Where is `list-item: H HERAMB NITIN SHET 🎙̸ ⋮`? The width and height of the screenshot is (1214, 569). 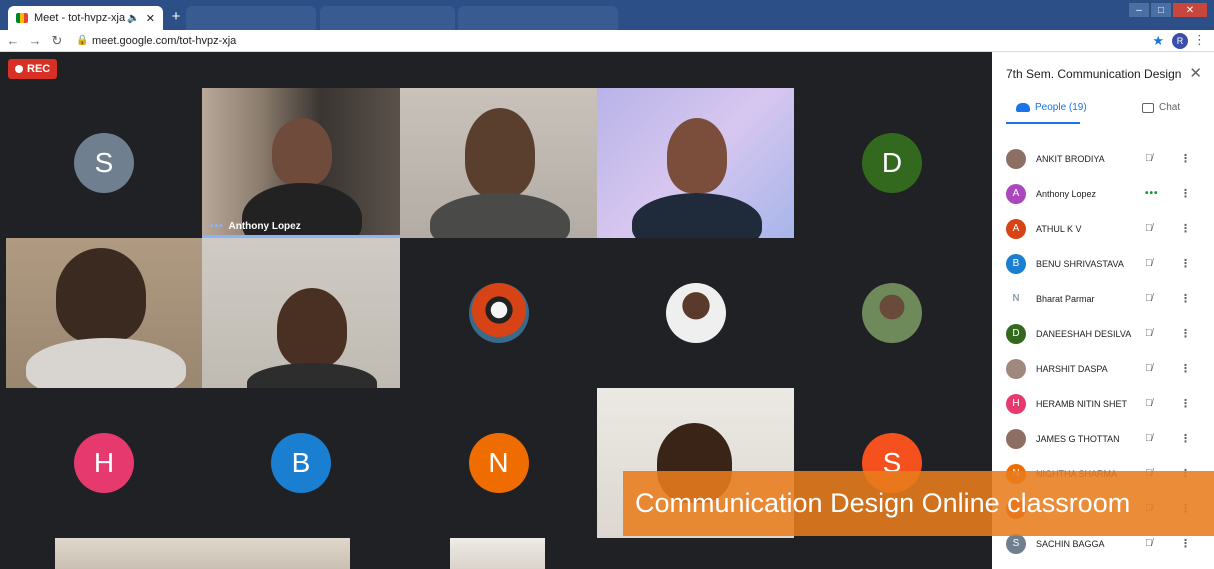 list-item: H HERAMB NITIN SHET 🎙̸ ⋮ is located at coordinates (1103, 403).